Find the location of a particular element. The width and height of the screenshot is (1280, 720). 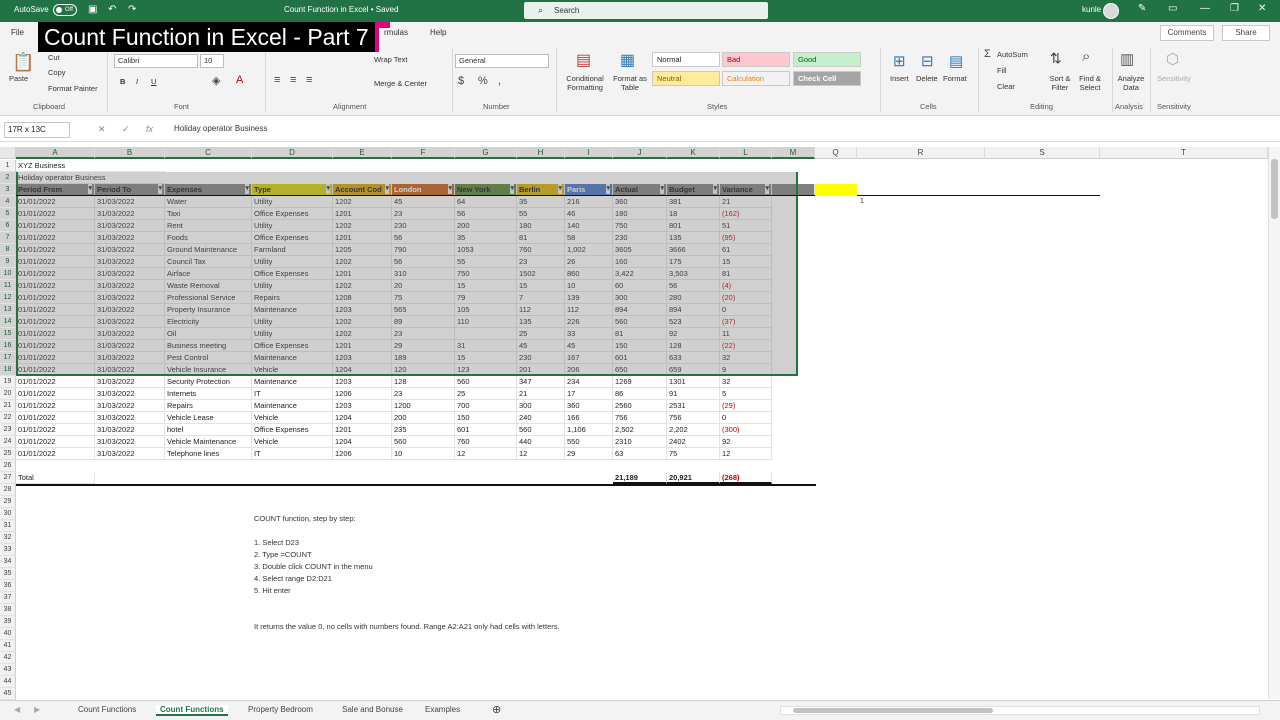

add-sheet-icon: ⊕ is located at coordinates (496, 709).